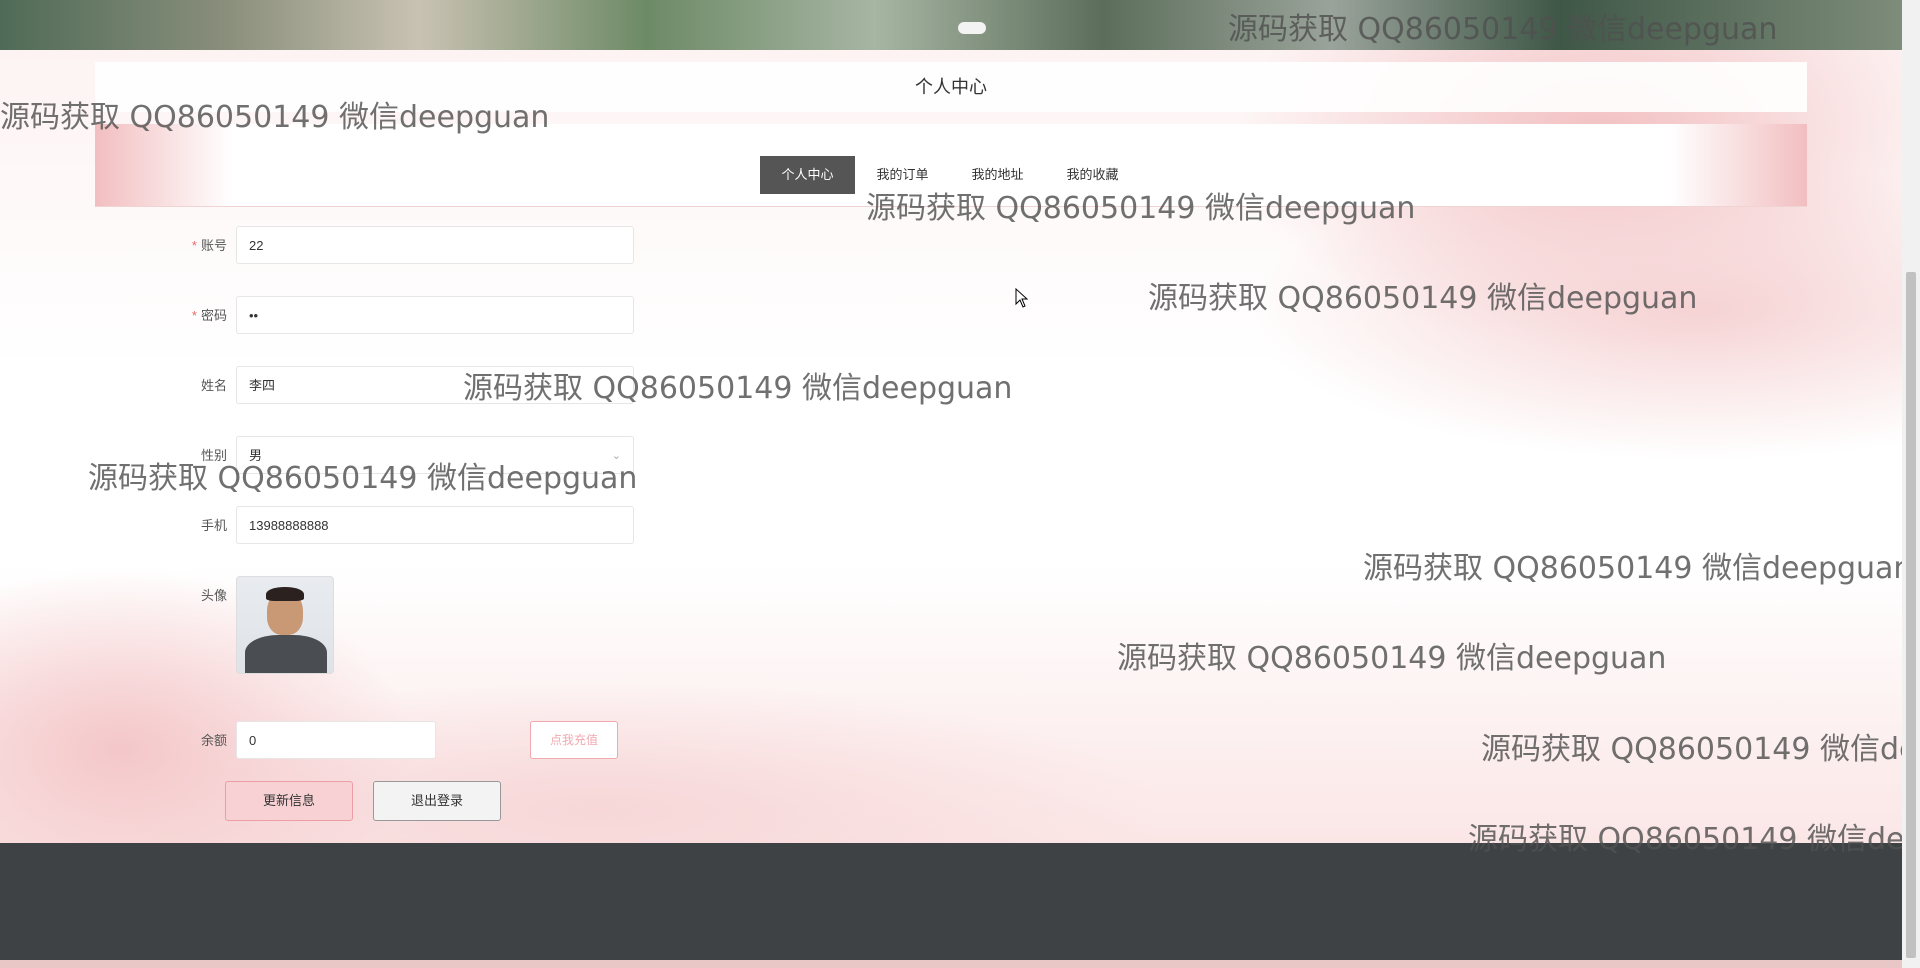  I want to click on avatar-upload, so click(285, 625).